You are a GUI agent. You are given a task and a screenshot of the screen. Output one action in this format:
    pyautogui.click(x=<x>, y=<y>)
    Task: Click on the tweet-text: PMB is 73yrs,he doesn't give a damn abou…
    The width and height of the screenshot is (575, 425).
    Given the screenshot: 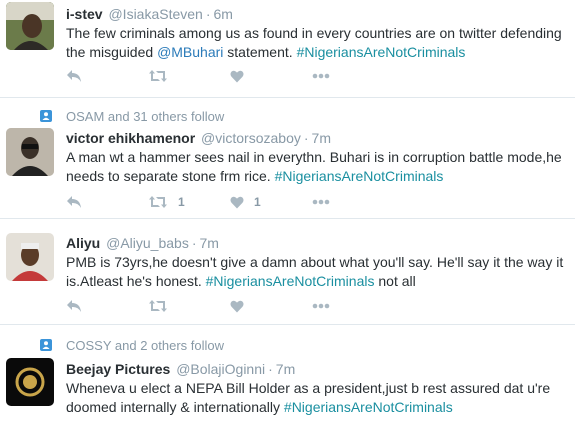 What is the action you would take?
    pyautogui.click(x=318, y=272)
    